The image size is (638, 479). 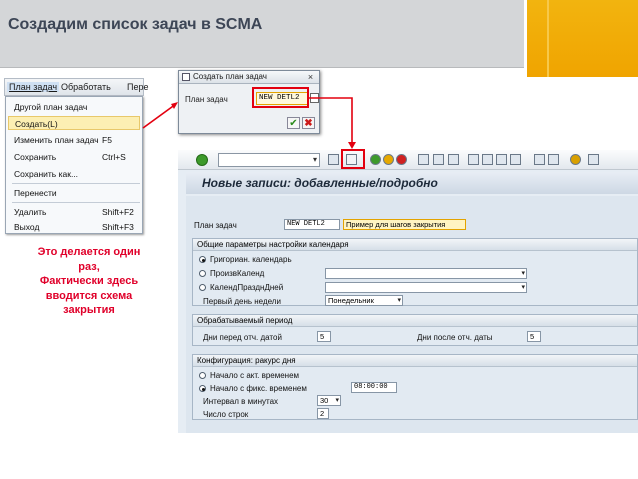 I want to click on holiday-calendar-select: ▾, so click(x=426, y=287).